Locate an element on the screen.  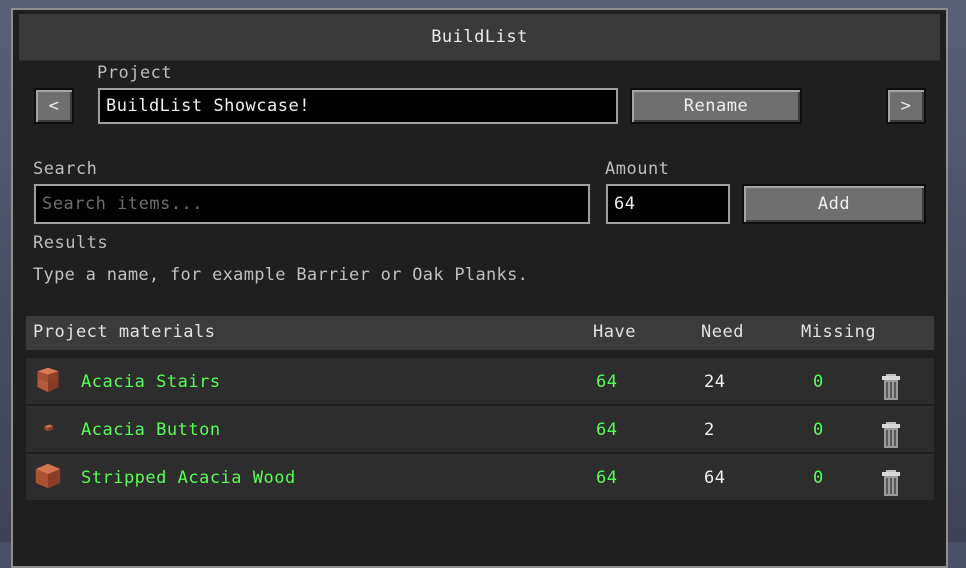
row-name: Acacia Stairs is located at coordinates (151, 382).